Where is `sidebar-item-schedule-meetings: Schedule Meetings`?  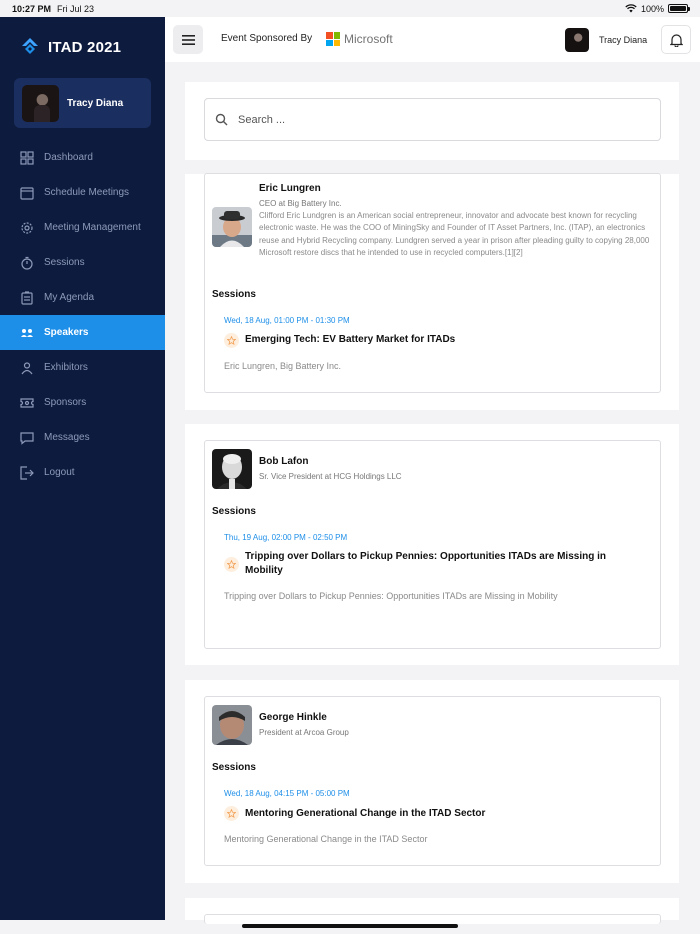 sidebar-item-schedule-meetings: Schedule Meetings is located at coordinates (82, 192).